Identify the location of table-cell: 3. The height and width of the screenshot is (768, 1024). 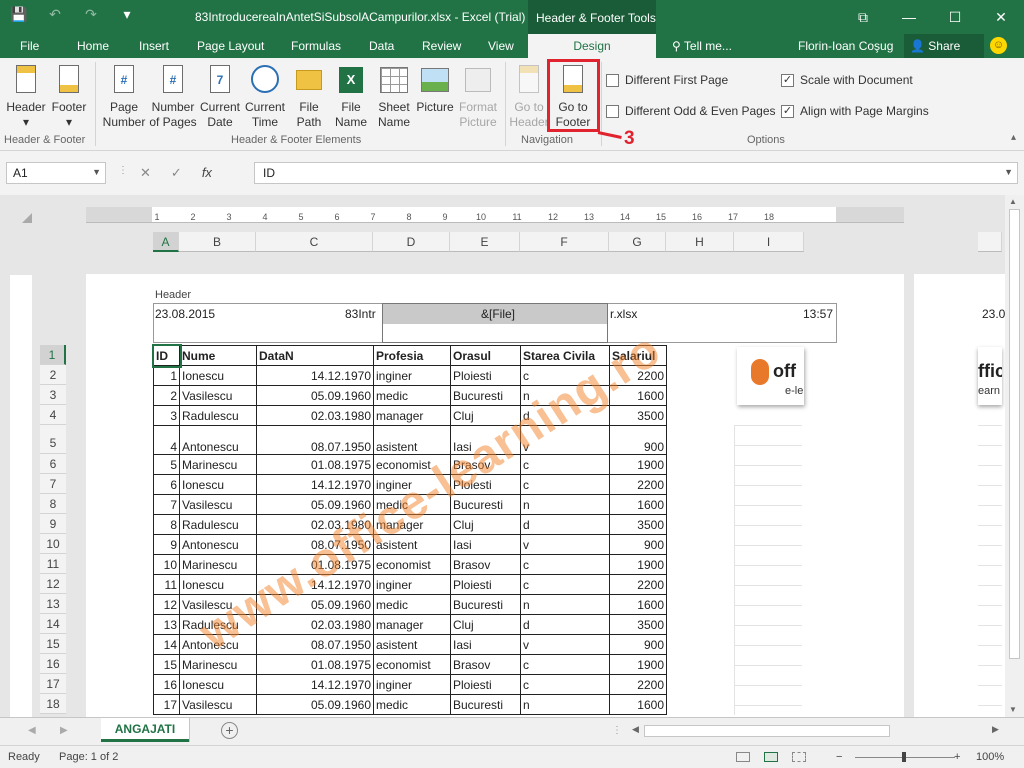
(166, 415).